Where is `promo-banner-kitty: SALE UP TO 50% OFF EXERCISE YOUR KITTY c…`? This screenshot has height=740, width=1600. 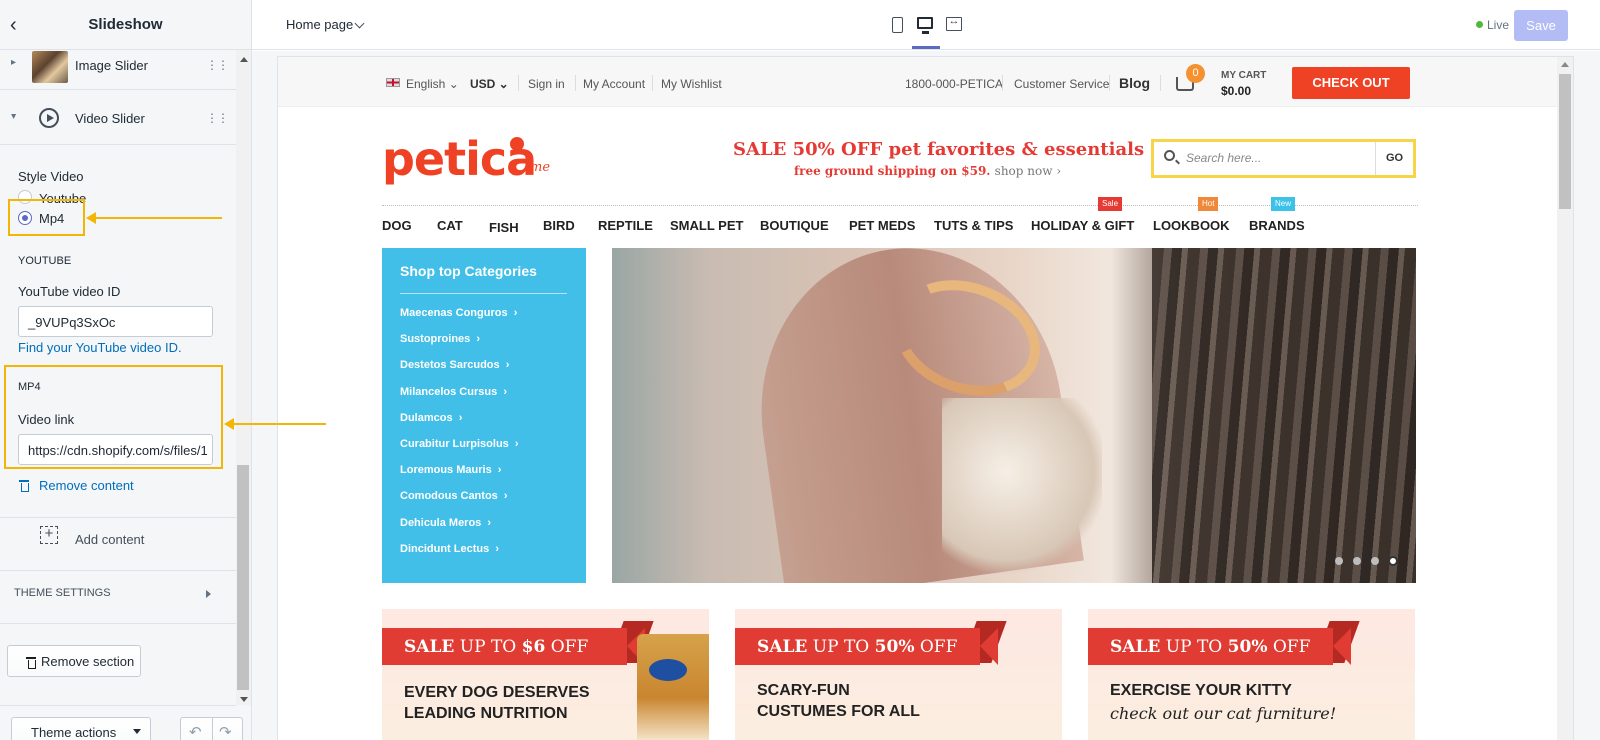 promo-banner-kitty: SALE UP TO 50% OFF EXERCISE YOUR KITTY c… is located at coordinates (1251, 674).